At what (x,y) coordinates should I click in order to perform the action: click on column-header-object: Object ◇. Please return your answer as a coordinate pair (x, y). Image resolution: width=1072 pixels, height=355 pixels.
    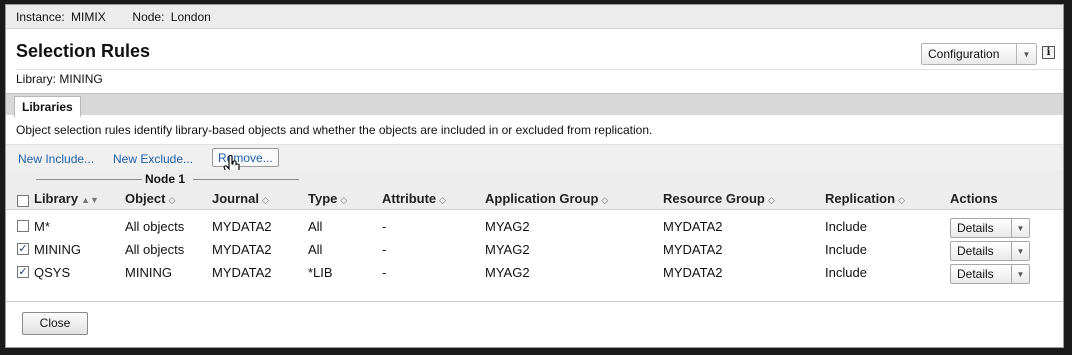
    Looking at the image, I should click on (150, 198).